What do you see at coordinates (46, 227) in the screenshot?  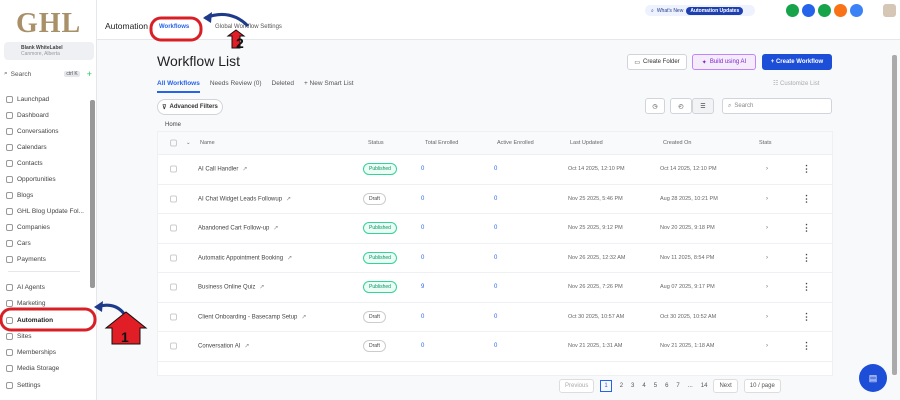 I see `sidebar-item-companies: Companies` at bounding box center [46, 227].